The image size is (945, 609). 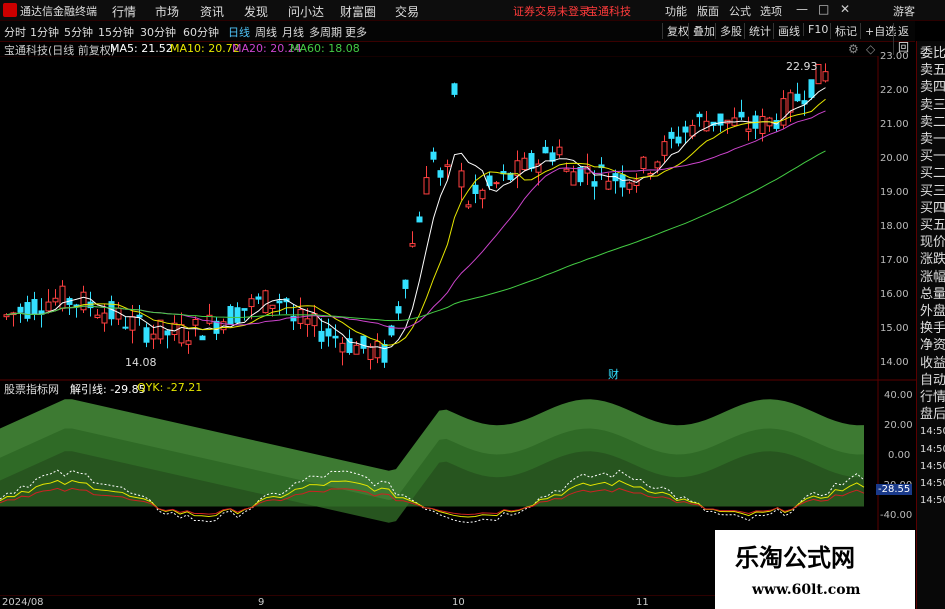 What do you see at coordinates (802, 9) in the screenshot?
I see `minimize-icon: —` at bounding box center [802, 9].